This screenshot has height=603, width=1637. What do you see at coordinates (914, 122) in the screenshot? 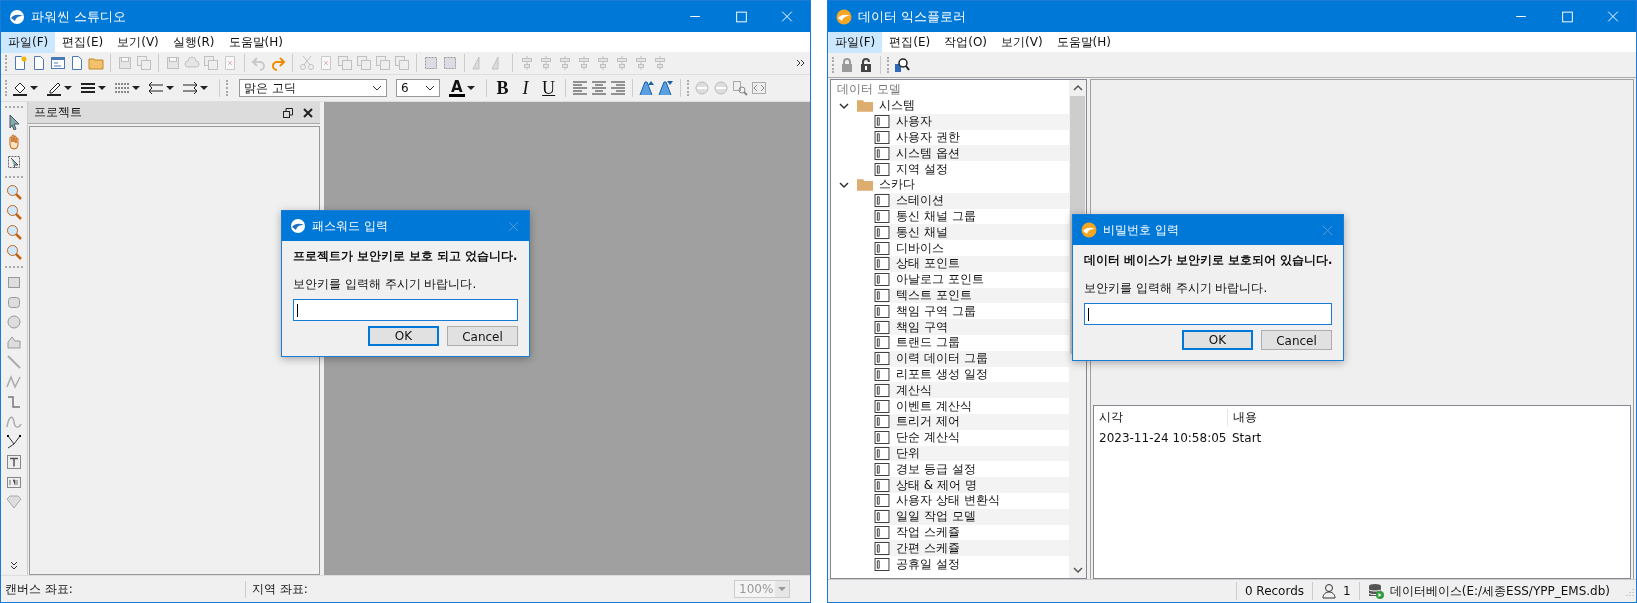
I see `tree-item: 사용자` at bounding box center [914, 122].